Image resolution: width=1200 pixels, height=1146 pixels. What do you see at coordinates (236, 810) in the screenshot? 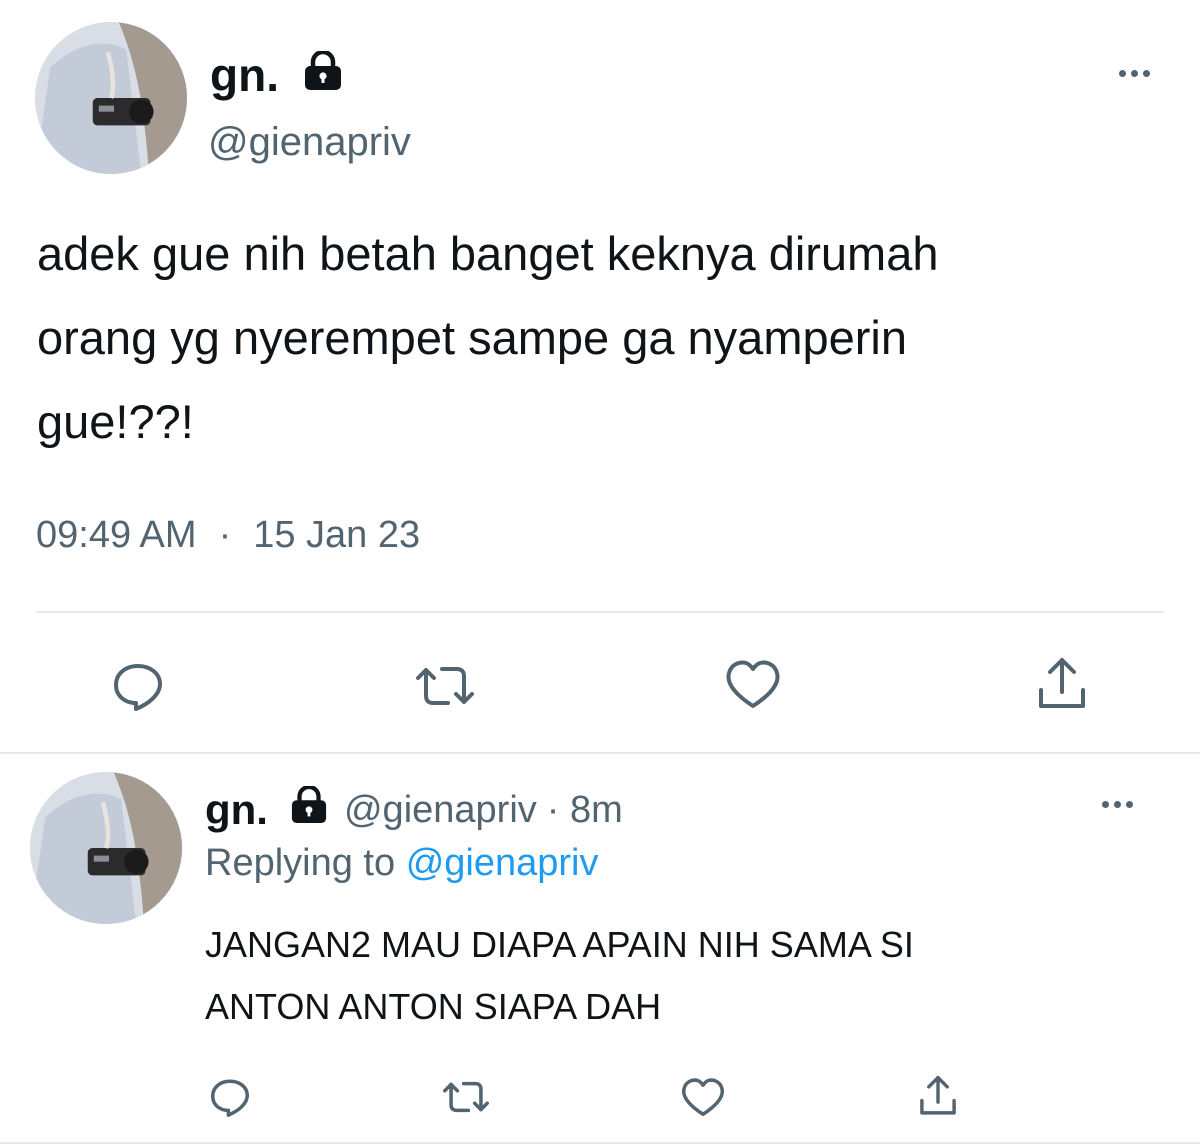
I see `reply-display-name: gn.` at bounding box center [236, 810].